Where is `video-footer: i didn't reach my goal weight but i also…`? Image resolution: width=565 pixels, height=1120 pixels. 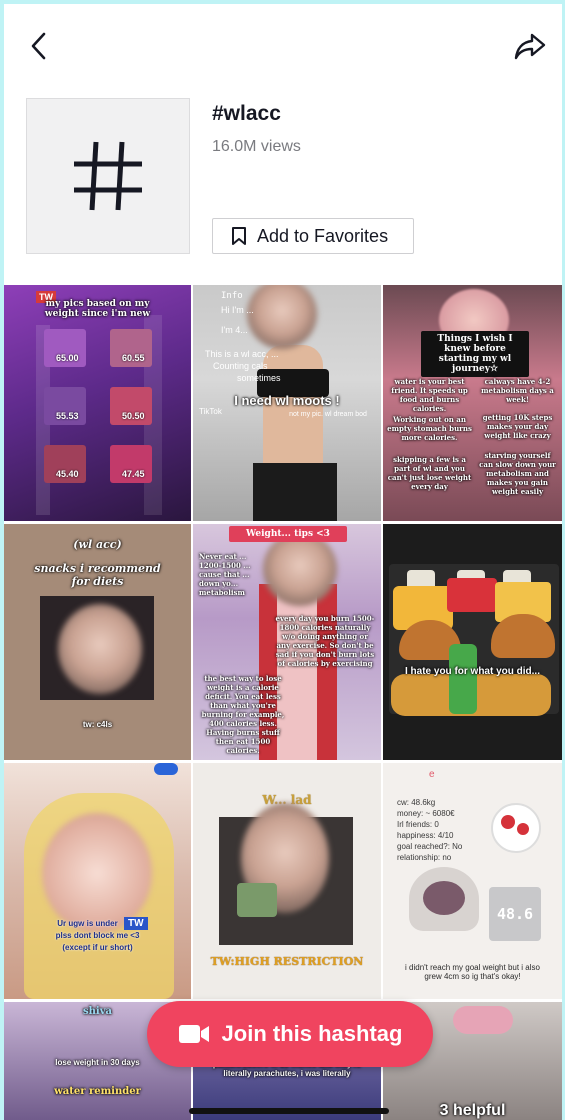 video-footer: i didn't reach my goal weight but i also… is located at coordinates (472, 972).